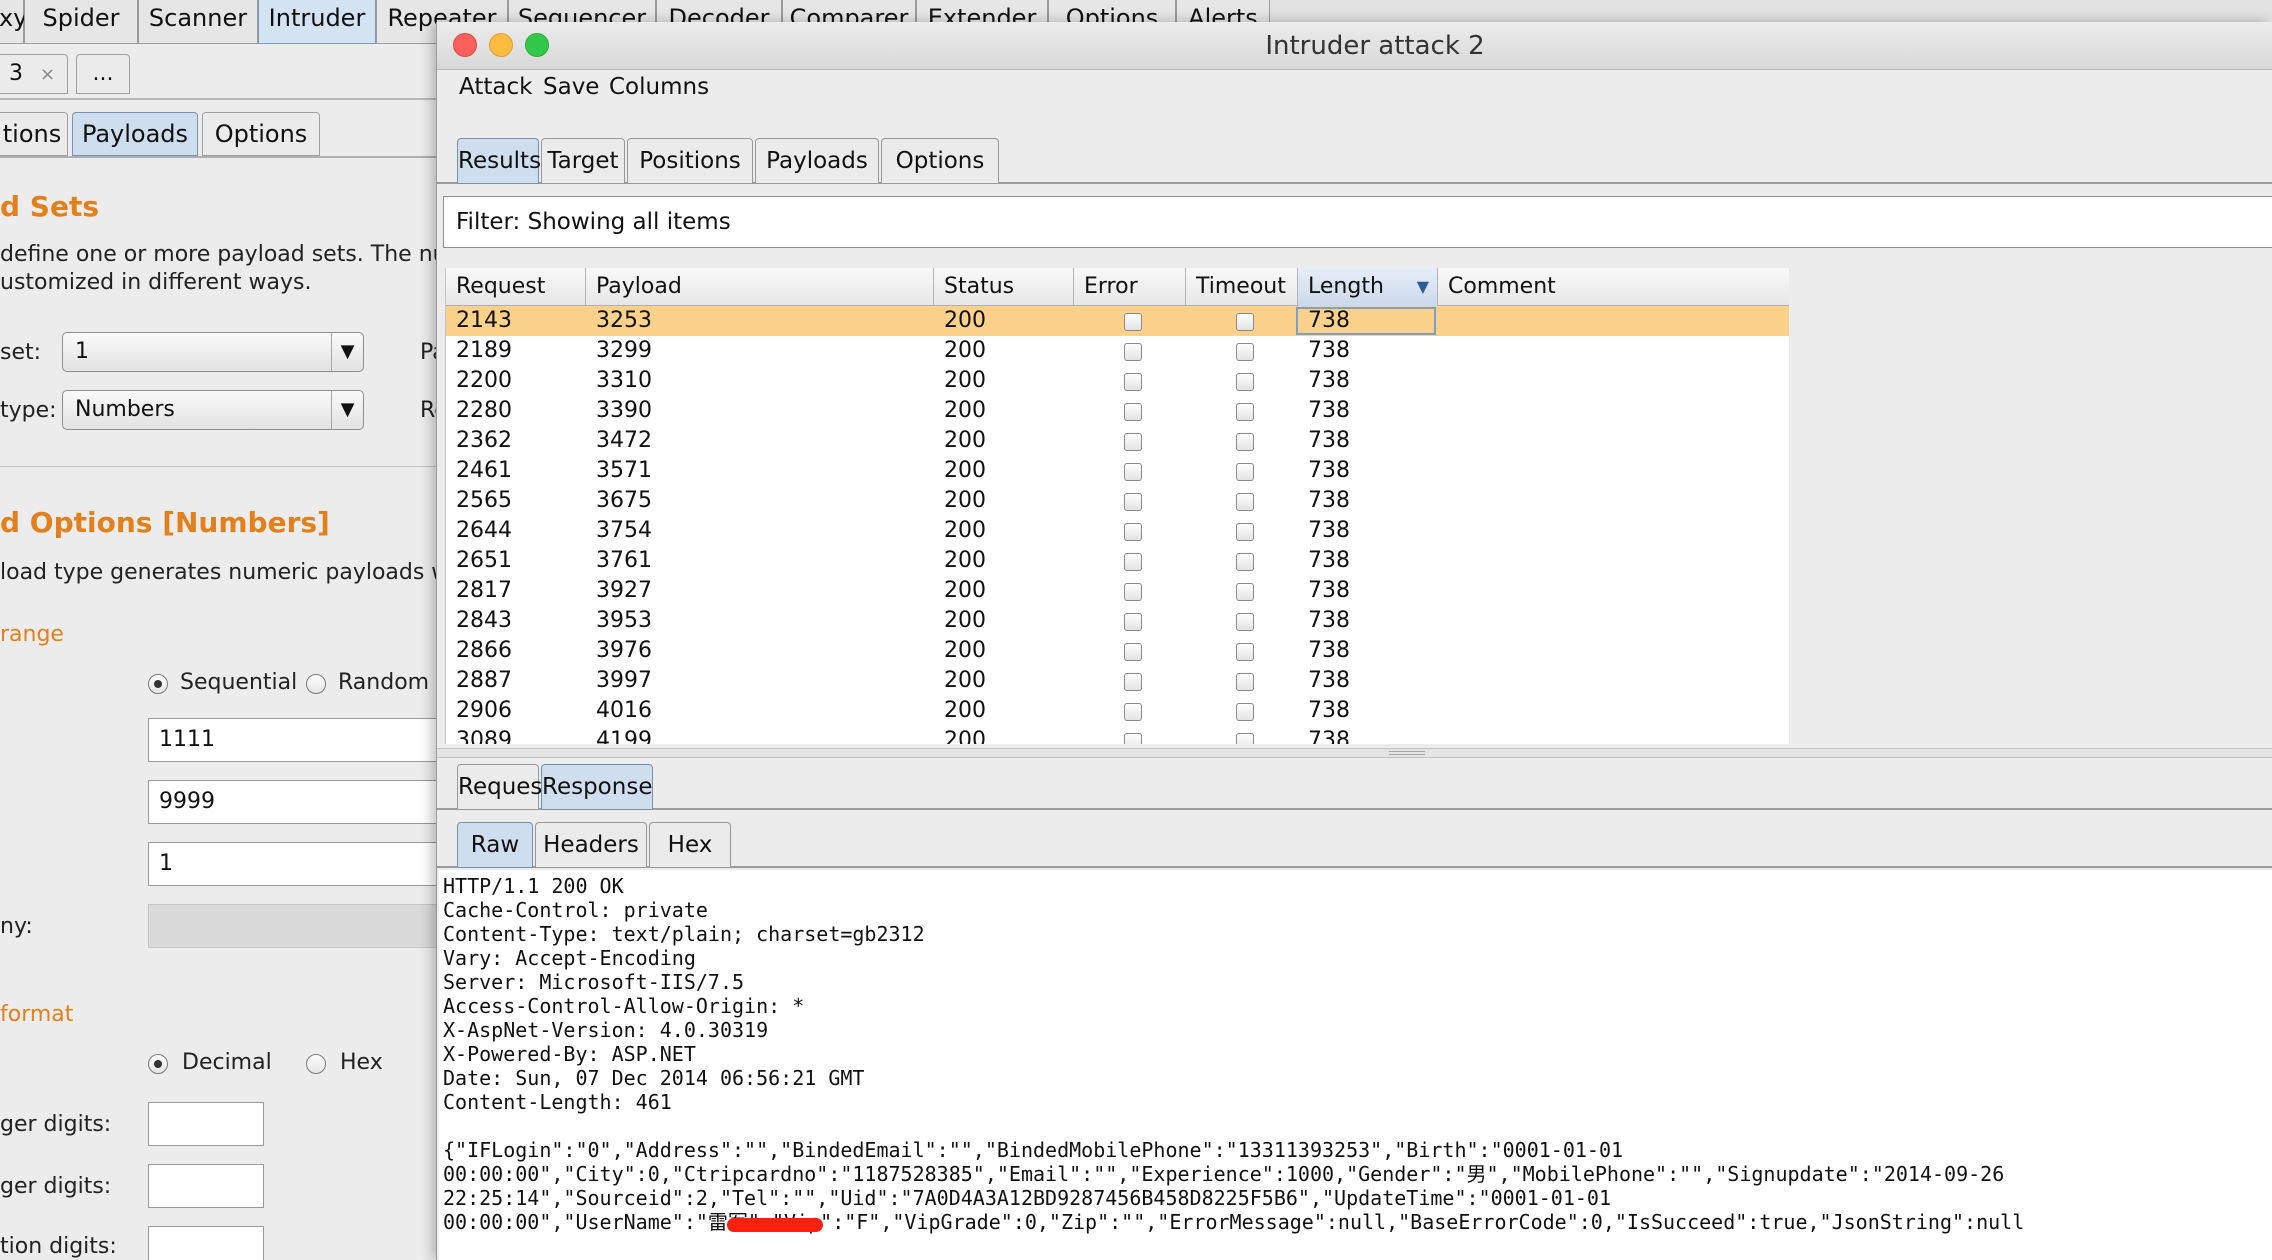 Image resolution: width=2272 pixels, height=1260 pixels. What do you see at coordinates (591, 845) in the screenshot?
I see `tab-headers: Headers` at bounding box center [591, 845].